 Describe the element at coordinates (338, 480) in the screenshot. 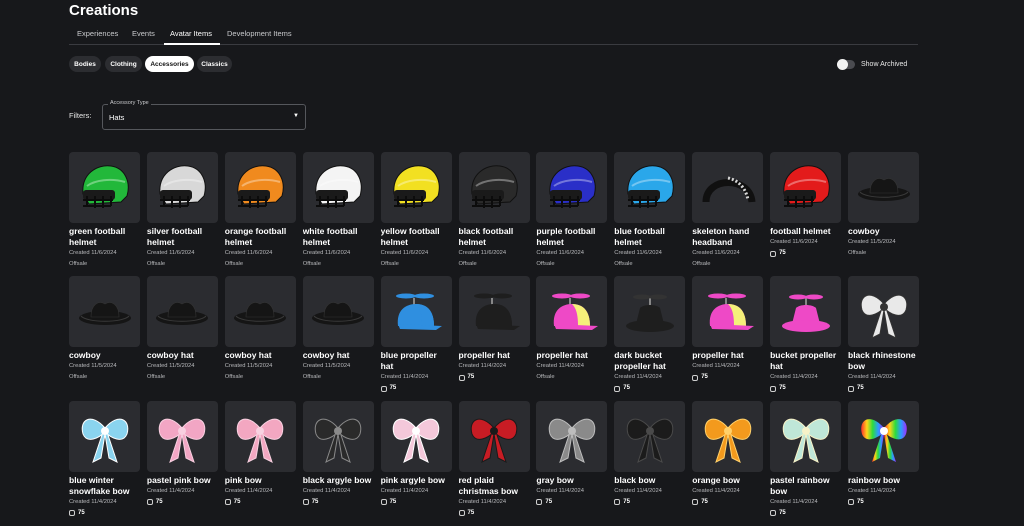

I see `item-name: black argyle bow` at that location.